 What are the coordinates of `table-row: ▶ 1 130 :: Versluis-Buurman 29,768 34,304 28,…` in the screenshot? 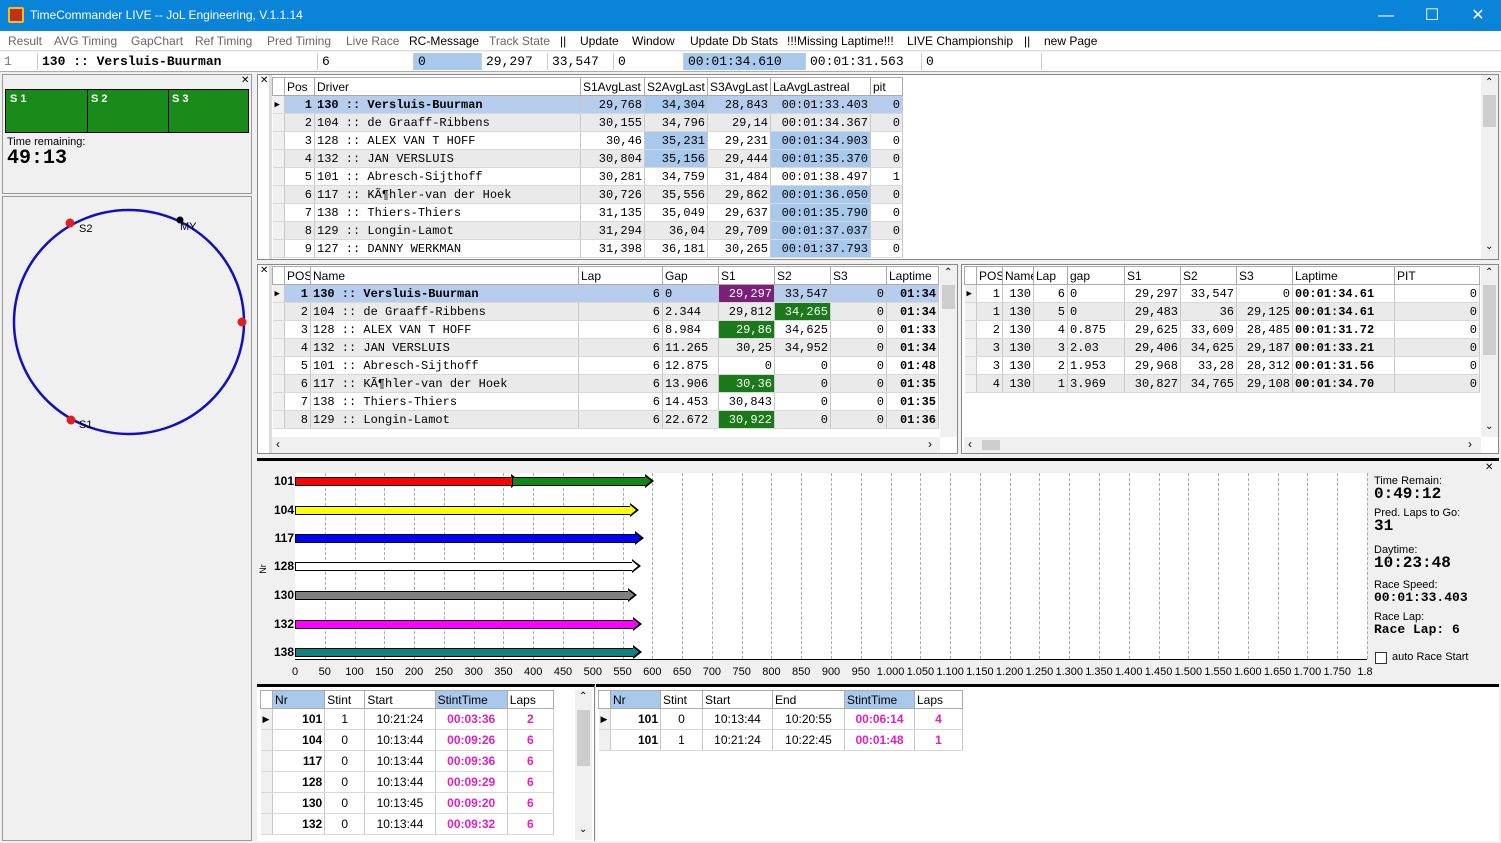 It's located at (587, 104).